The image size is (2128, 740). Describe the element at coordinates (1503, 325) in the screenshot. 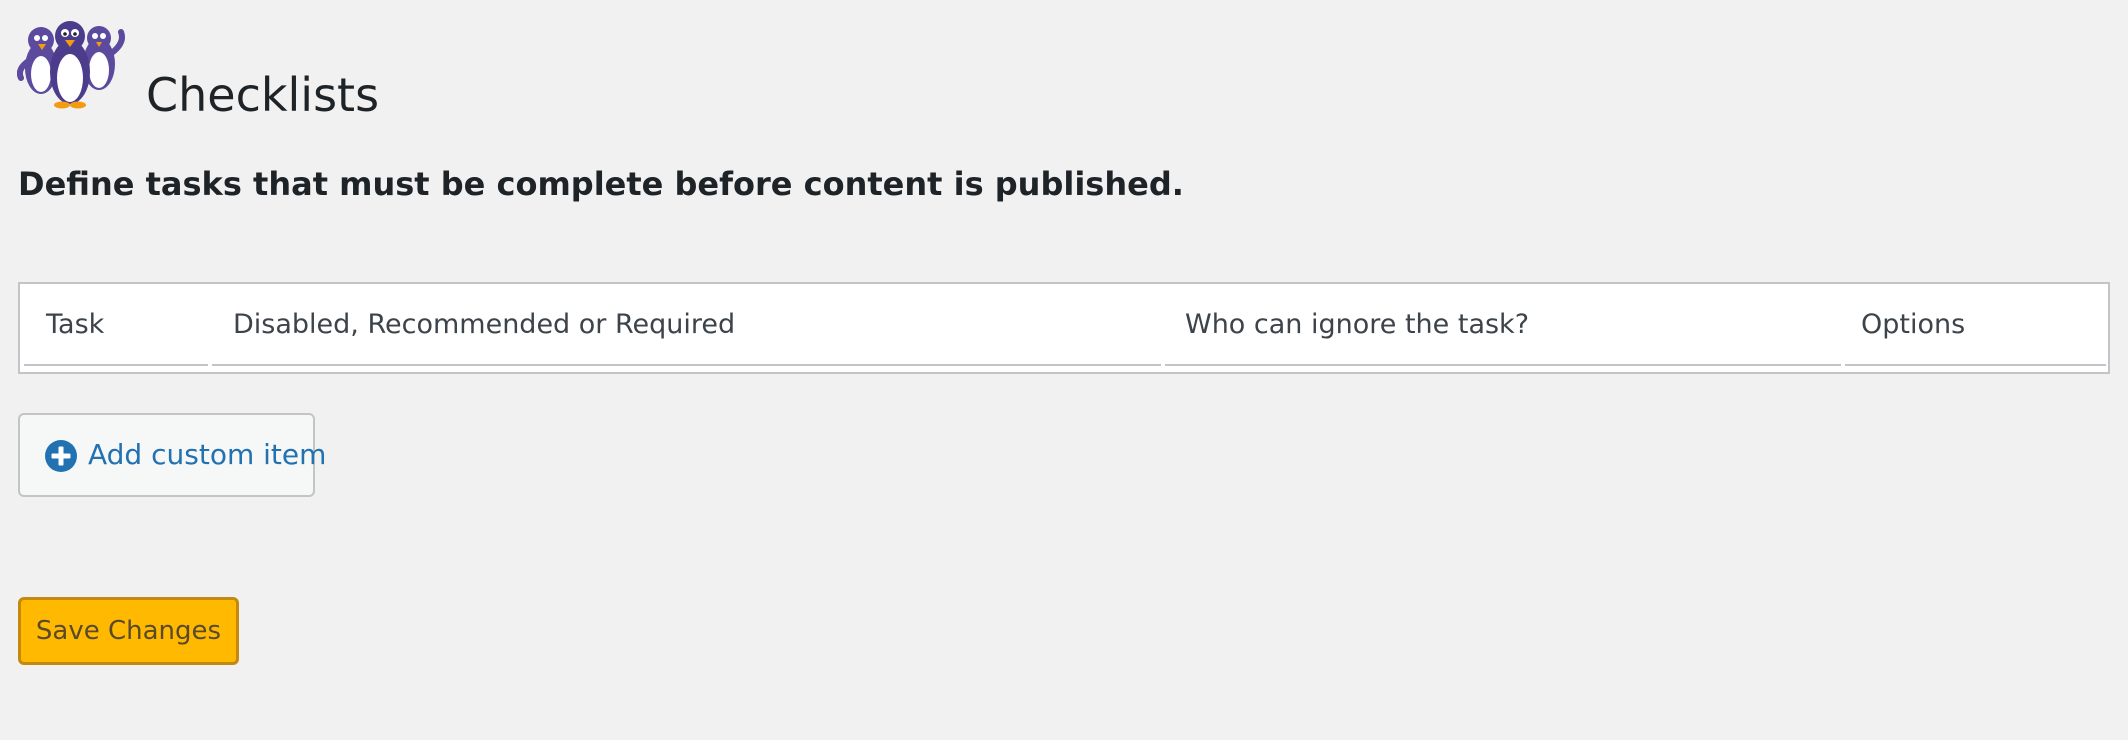

I see `column-header-who-can-ignore: Who can ignore the task?` at that location.